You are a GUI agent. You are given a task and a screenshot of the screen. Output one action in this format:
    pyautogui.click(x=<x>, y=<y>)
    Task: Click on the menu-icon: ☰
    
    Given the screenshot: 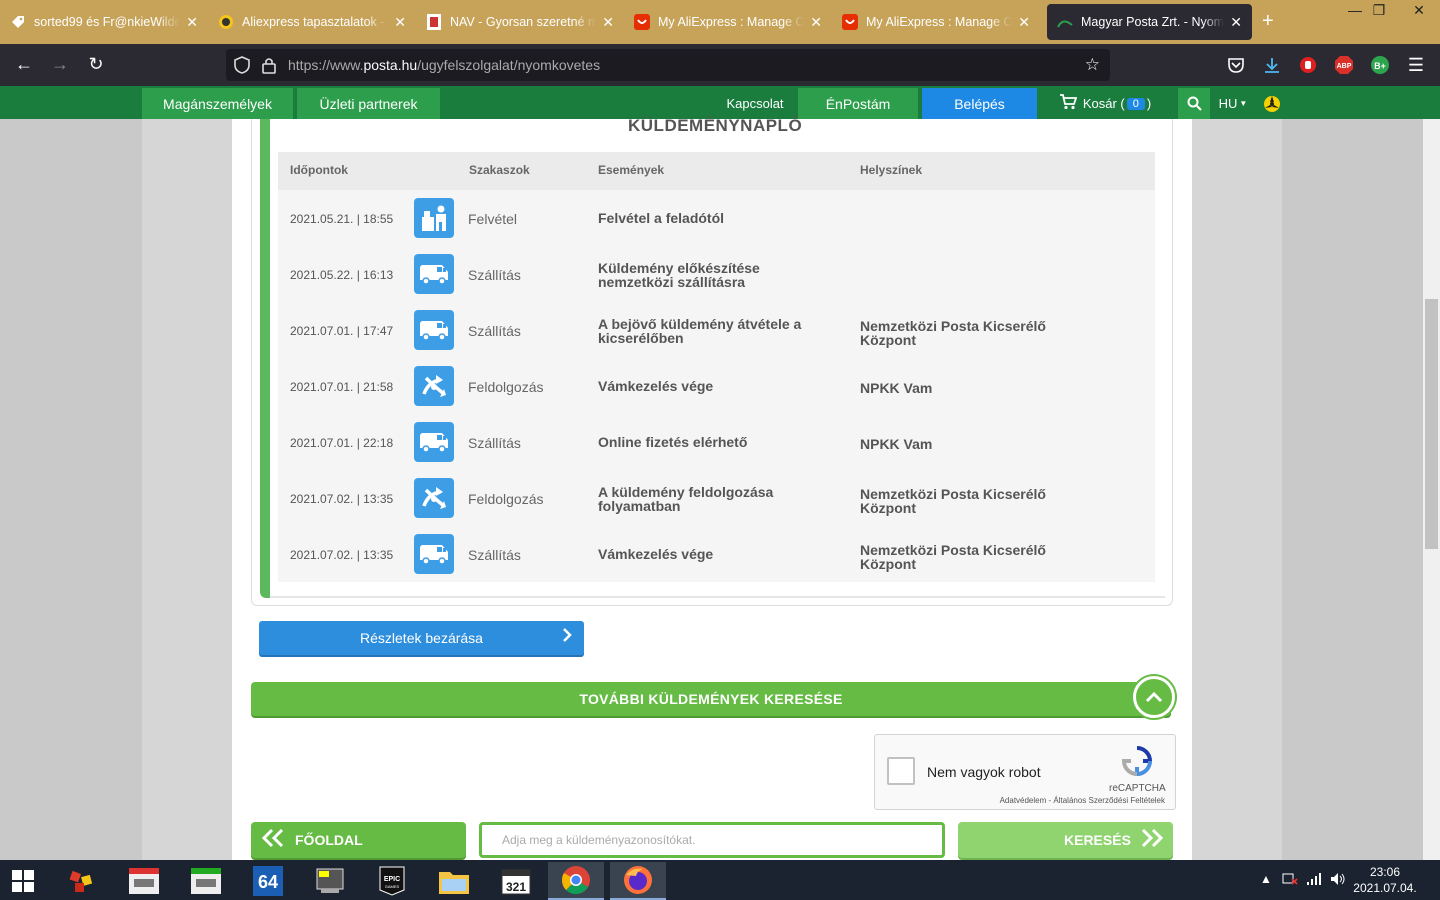 What is the action you would take?
    pyautogui.click(x=1416, y=65)
    